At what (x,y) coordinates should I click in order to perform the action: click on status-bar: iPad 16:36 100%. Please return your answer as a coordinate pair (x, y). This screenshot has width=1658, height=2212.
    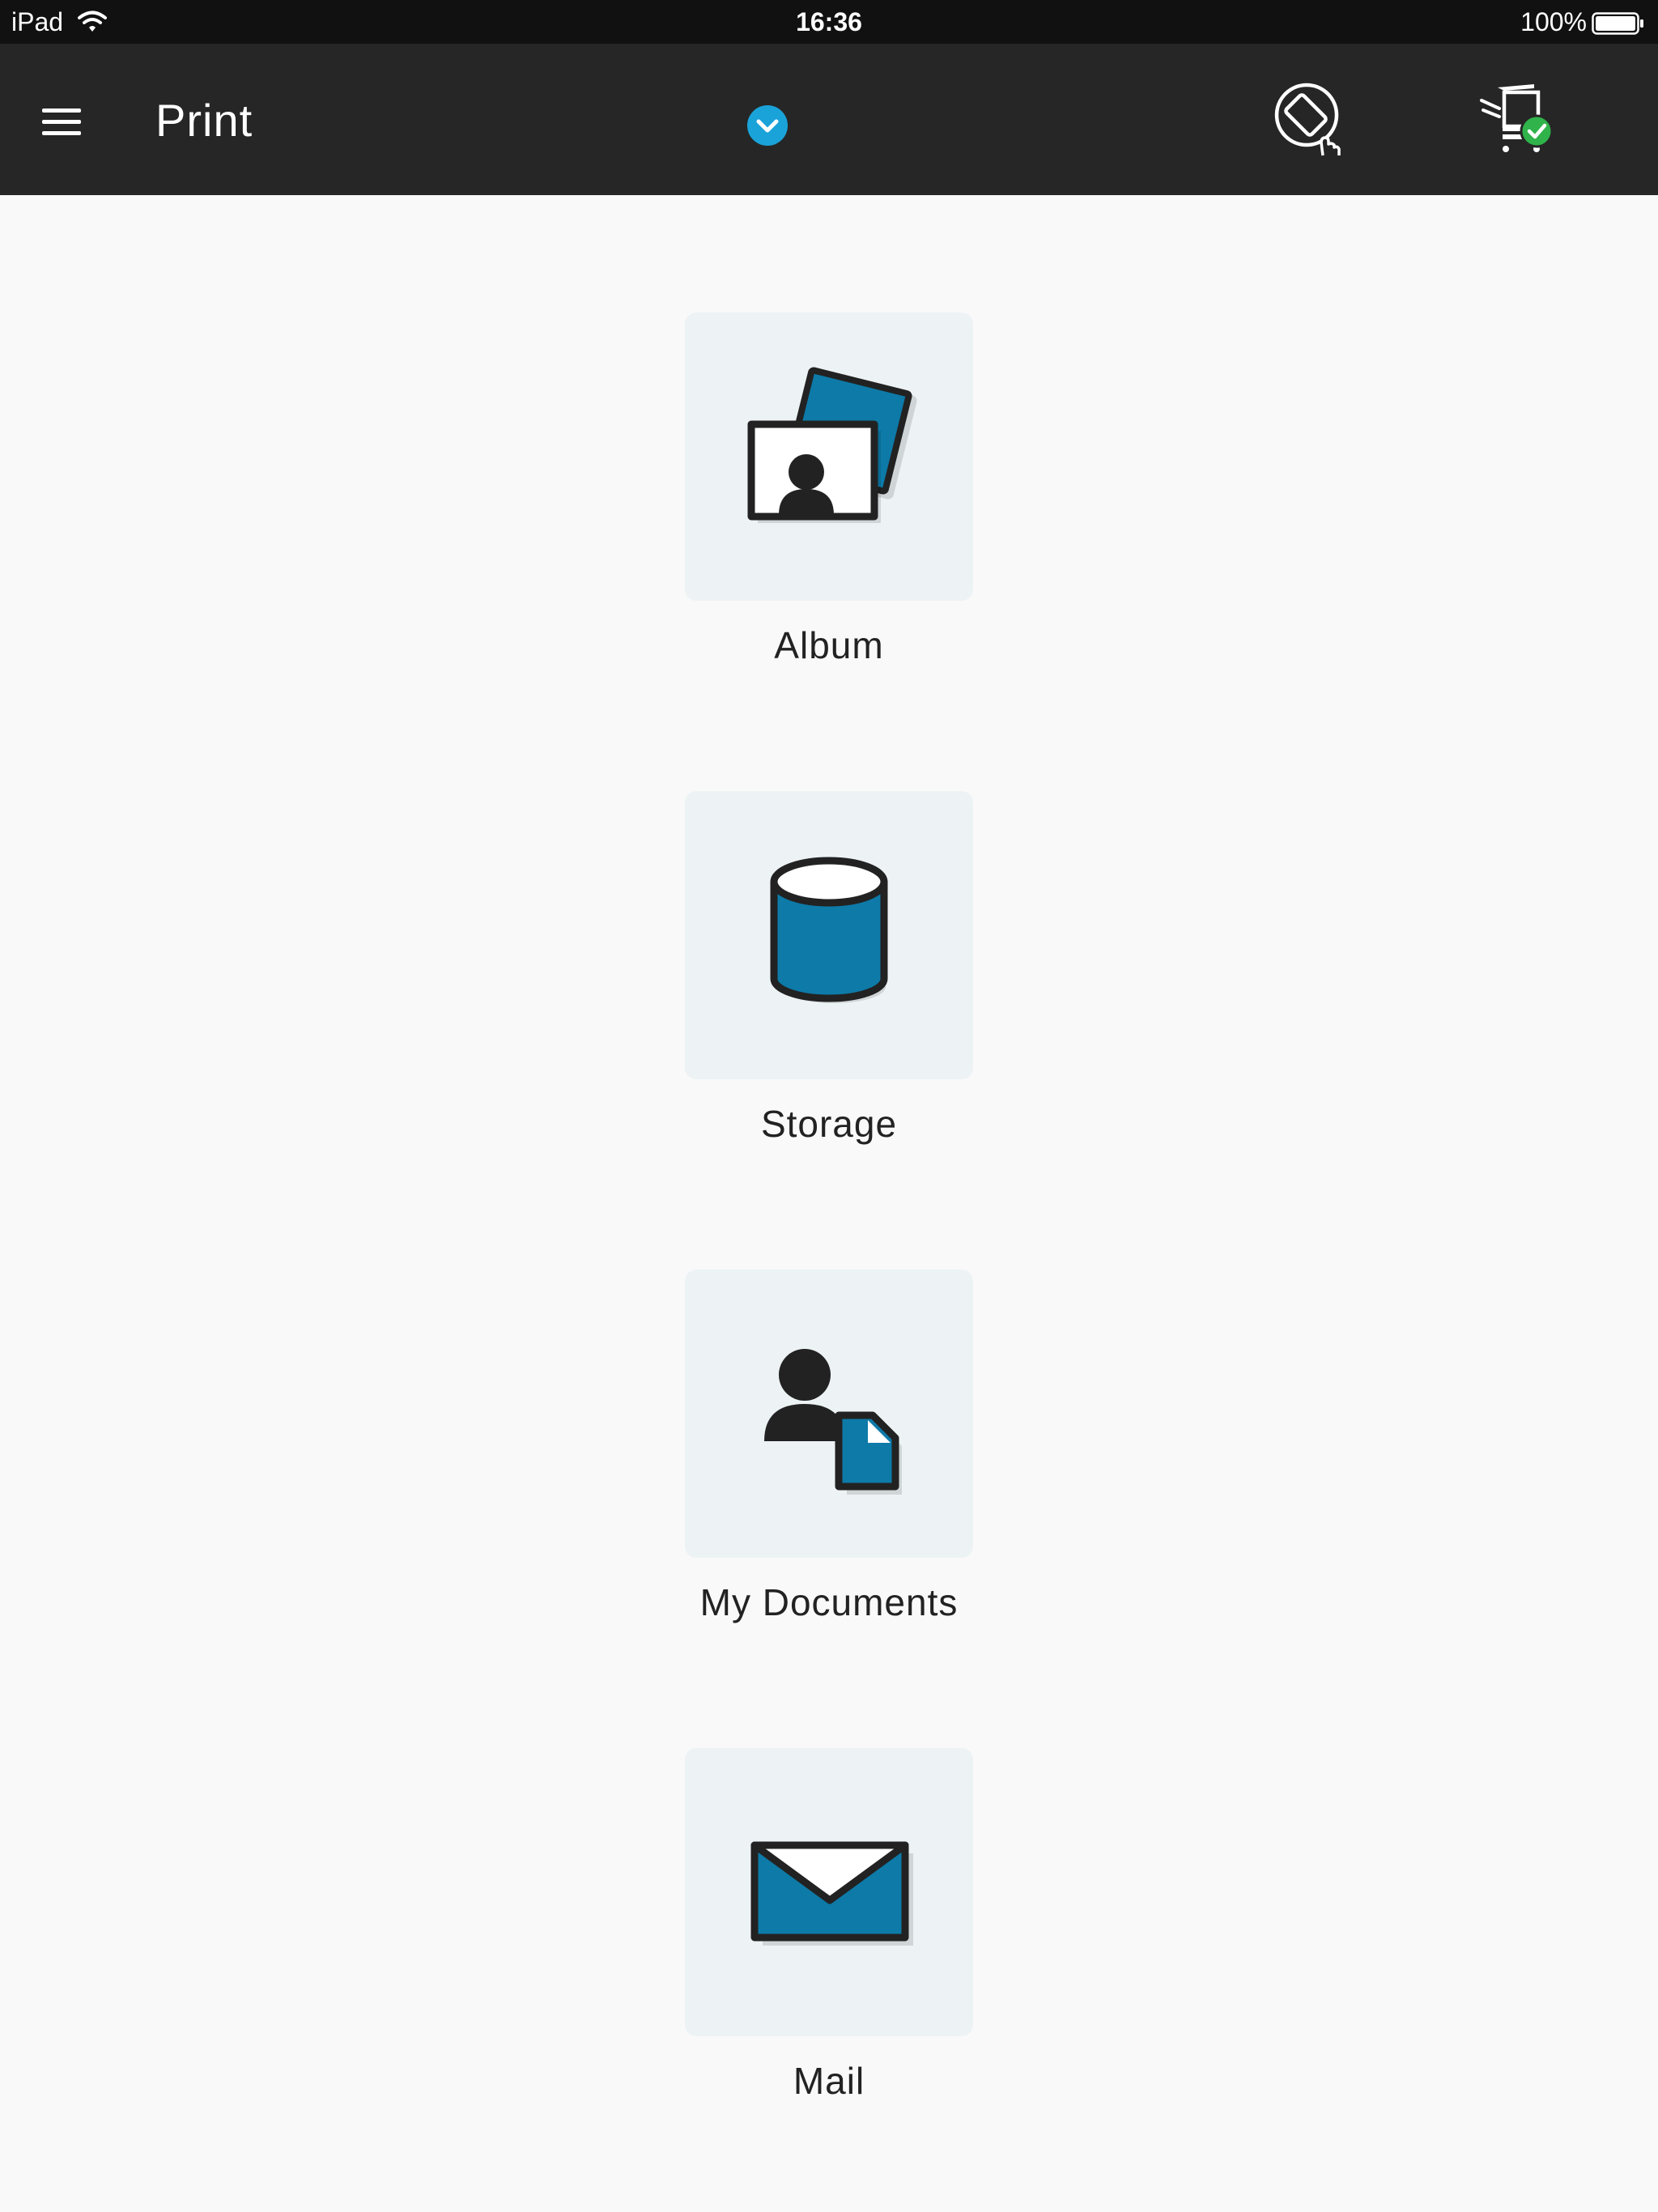
    Looking at the image, I should click on (829, 22).